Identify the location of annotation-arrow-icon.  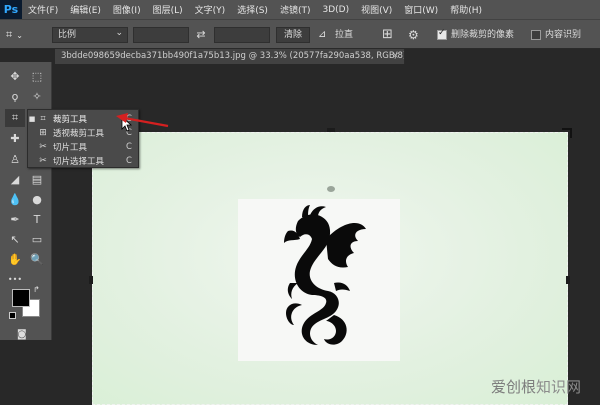
(142, 120).